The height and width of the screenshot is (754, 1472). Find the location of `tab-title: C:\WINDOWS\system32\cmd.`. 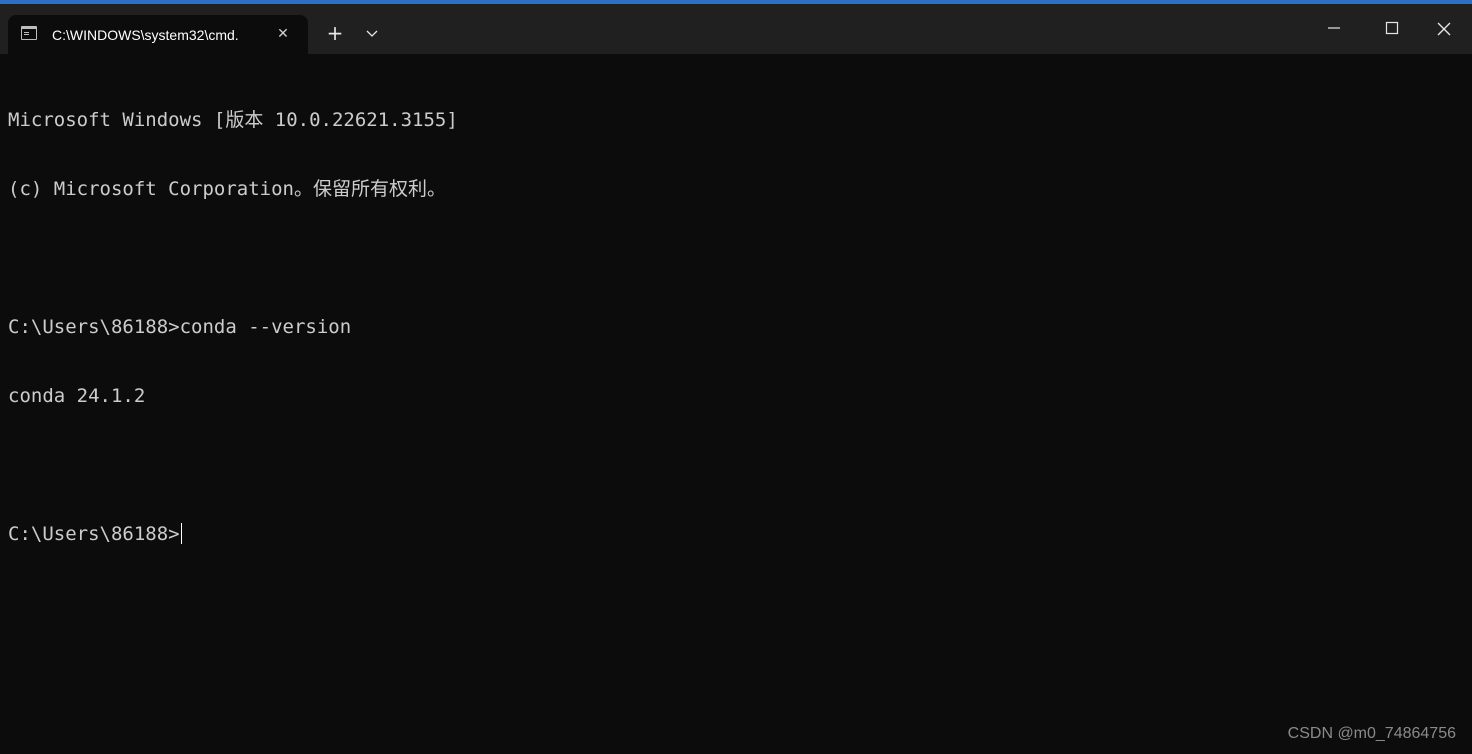

tab-title: C:\WINDOWS\system32\cmd. is located at coordinates (145, 35).